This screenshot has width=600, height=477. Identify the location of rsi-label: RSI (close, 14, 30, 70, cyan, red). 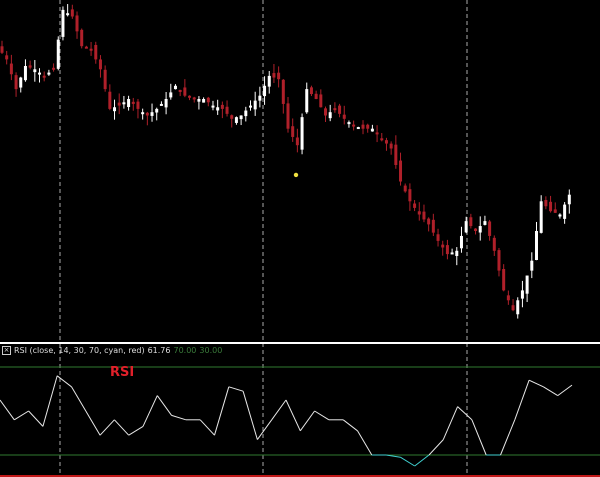
(79, 350).